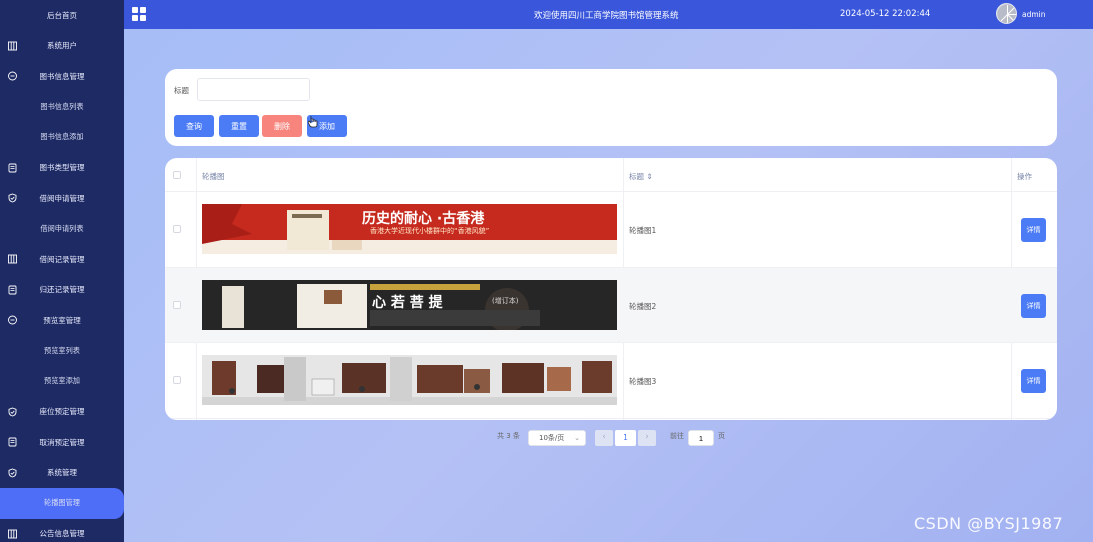 Image resolution: width=1093 pixels, height=542 pixels. What do you see at coordinates (1024, 176) in the screenshot?
I see `header-ops: 操作` at bounding box center [1024, 176].